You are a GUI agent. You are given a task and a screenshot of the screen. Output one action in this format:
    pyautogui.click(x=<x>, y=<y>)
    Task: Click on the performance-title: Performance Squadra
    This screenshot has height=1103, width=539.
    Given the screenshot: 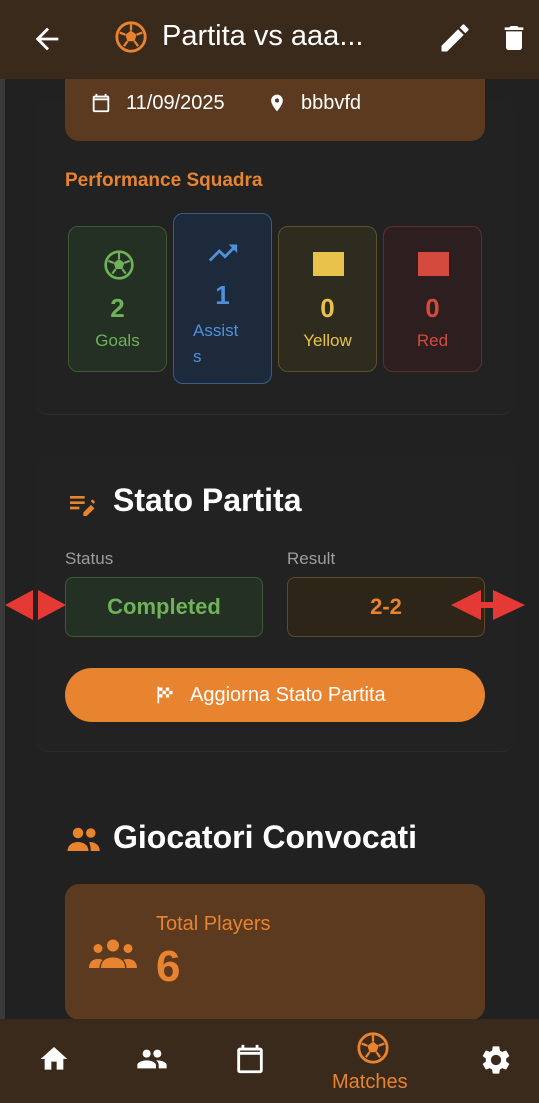 What is the action you would take?
    pyautogui.click(x=164, y=180)
    